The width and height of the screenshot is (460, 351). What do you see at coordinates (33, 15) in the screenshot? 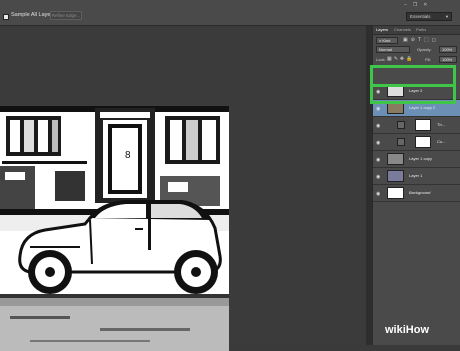
I see `sample-all-layers-label: Sample All Layers` at bounding box center [33, 15].